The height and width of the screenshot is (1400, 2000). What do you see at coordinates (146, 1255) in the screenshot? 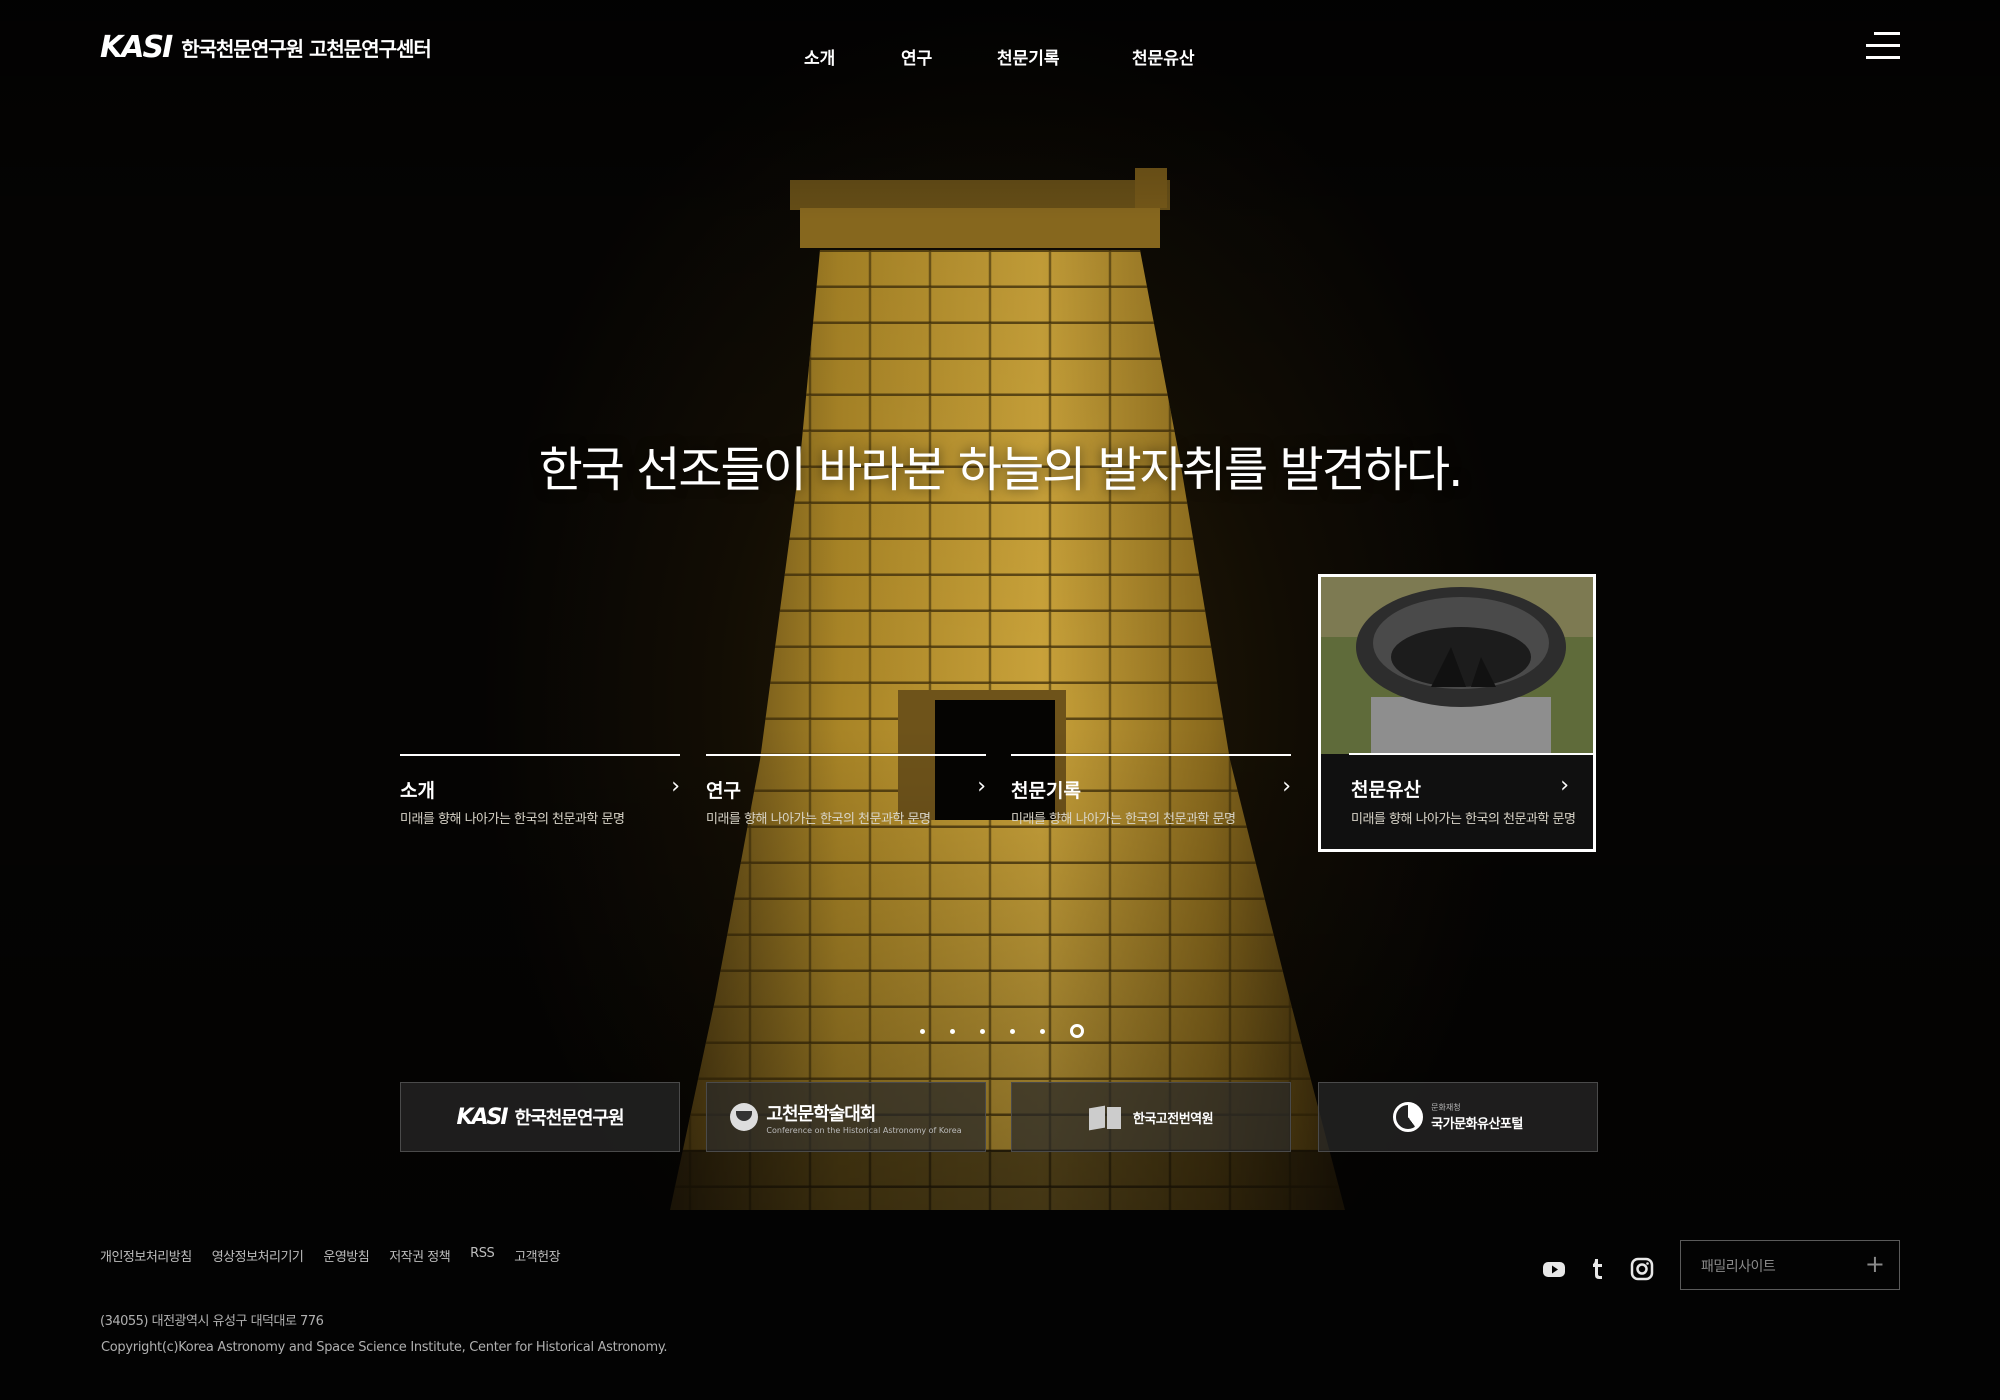
I see `footer-link-privacy: 개인정보처리방침` at bounding box center [146, 1255].